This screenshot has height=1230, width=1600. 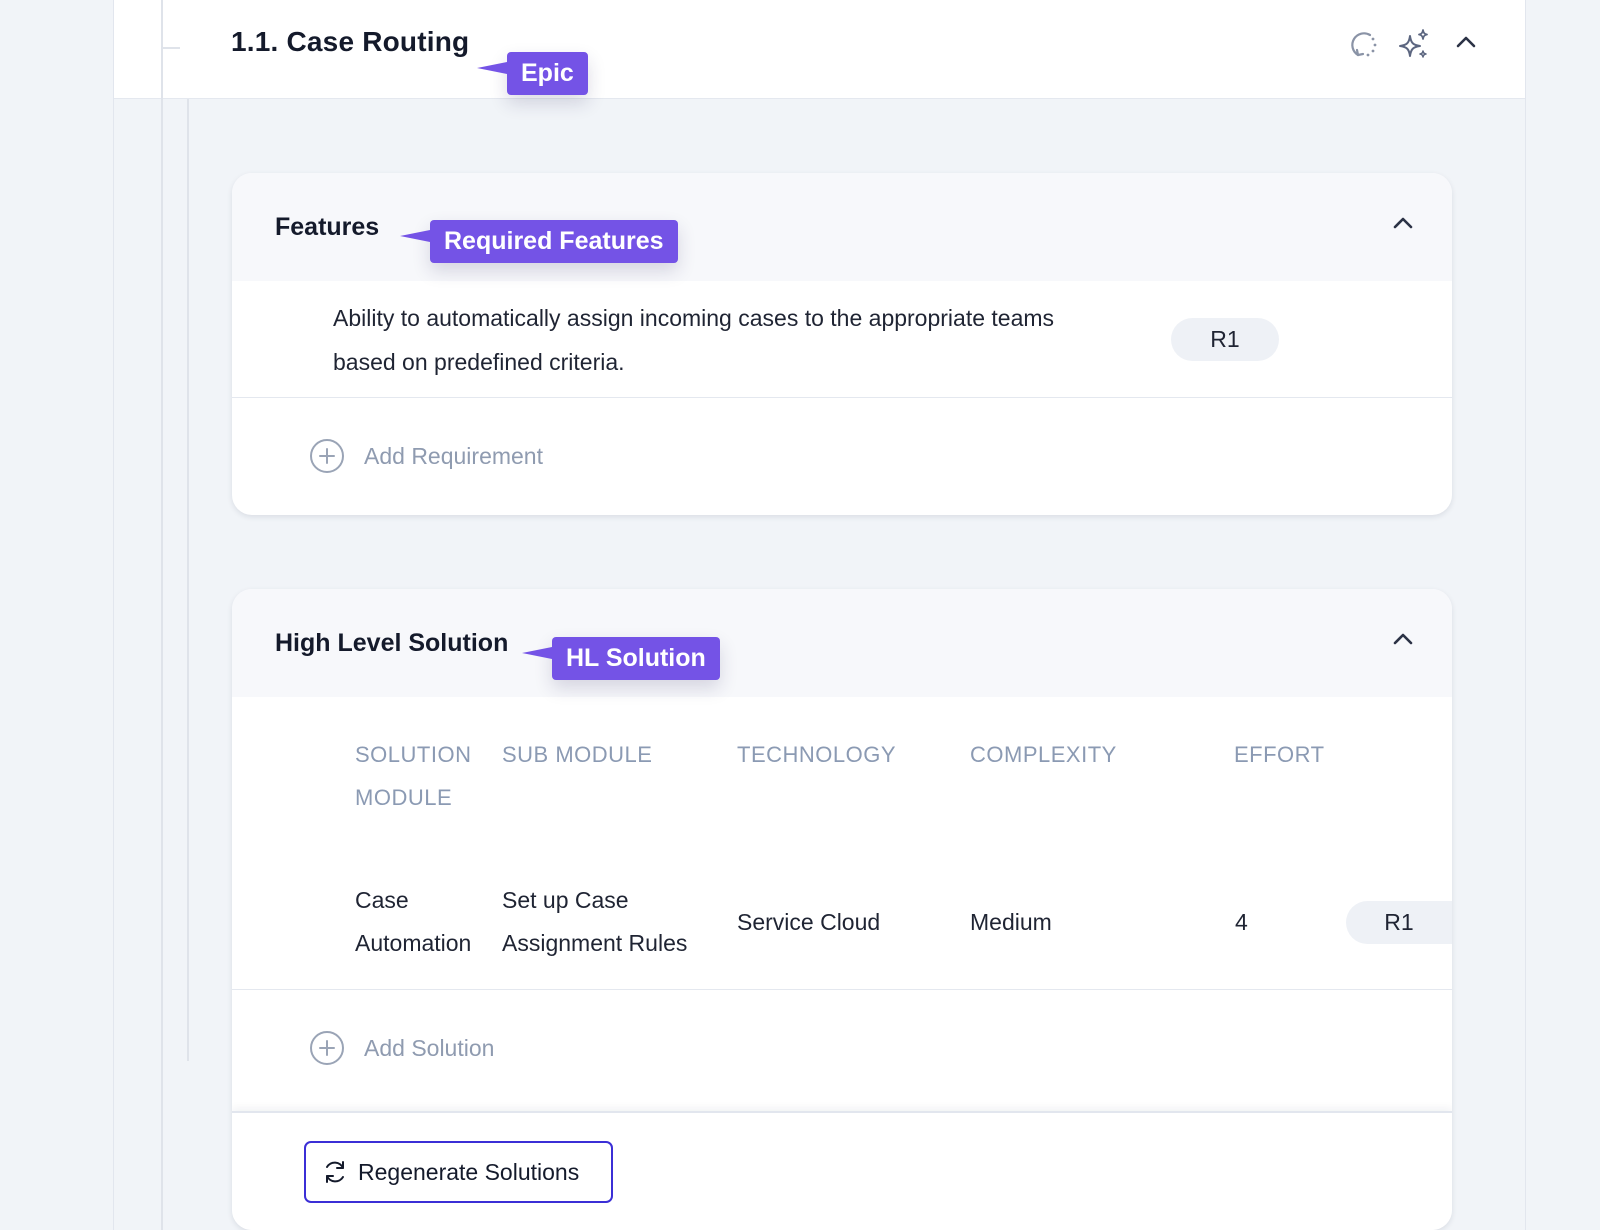 I want to click on epic-header: 1.1. Case Routing Epic, so click(x=819, y=49).